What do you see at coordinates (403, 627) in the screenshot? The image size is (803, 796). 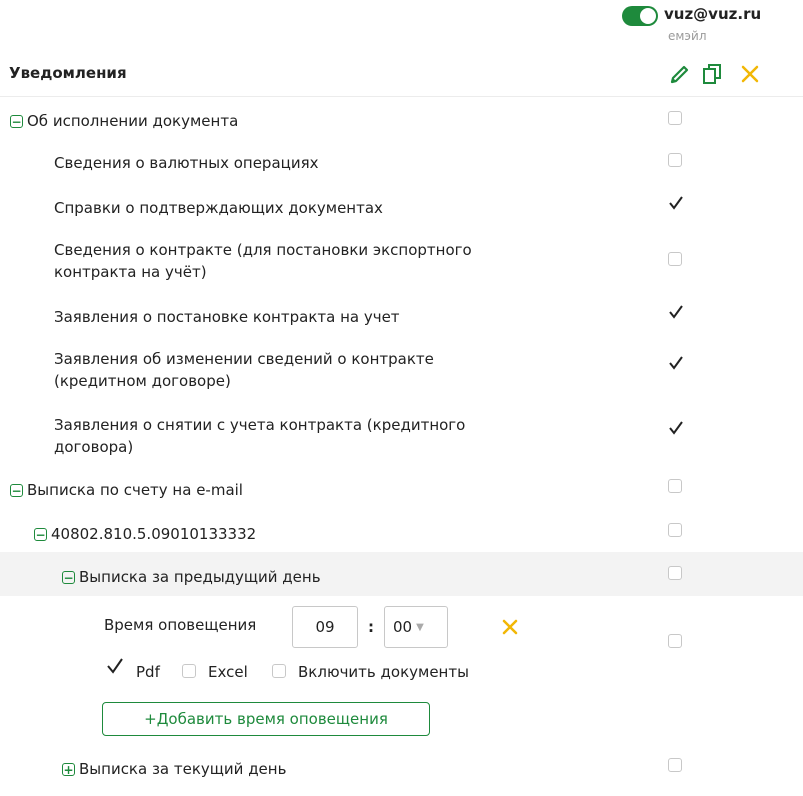 I see `minutes-value: 00` at bounding box center [403, 627].